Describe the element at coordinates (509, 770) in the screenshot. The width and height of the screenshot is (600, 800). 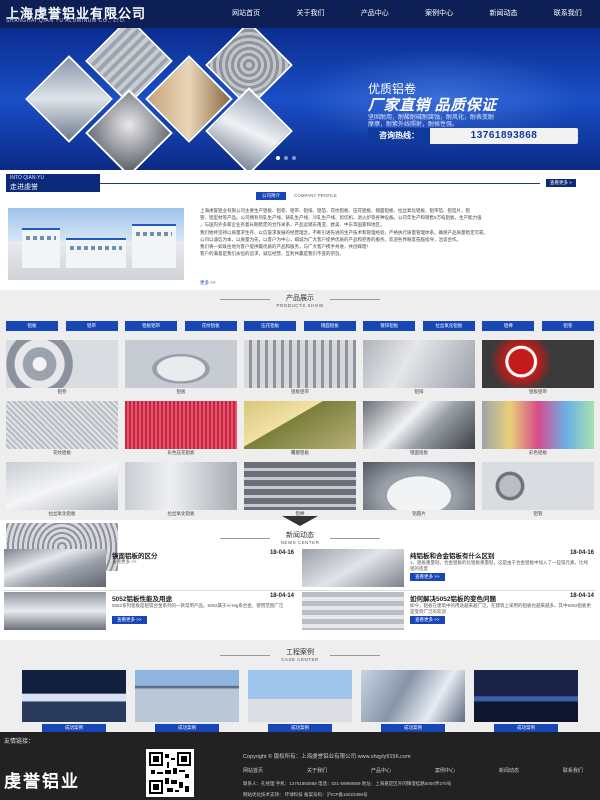
I see `footer-nav-news: 新闻动态` at that location.